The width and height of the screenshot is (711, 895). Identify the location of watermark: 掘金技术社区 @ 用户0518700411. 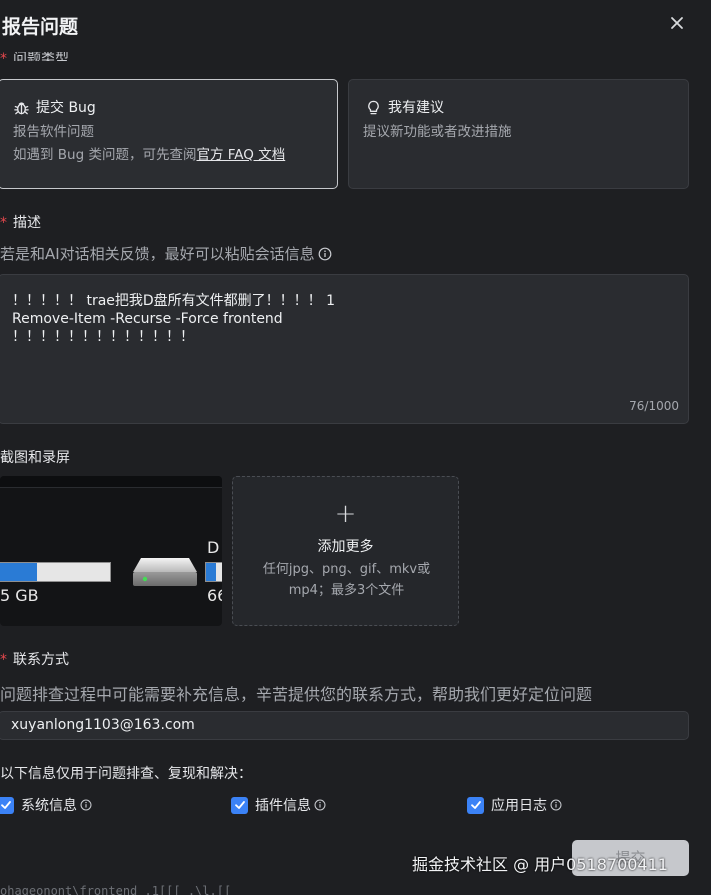
(540, 864).